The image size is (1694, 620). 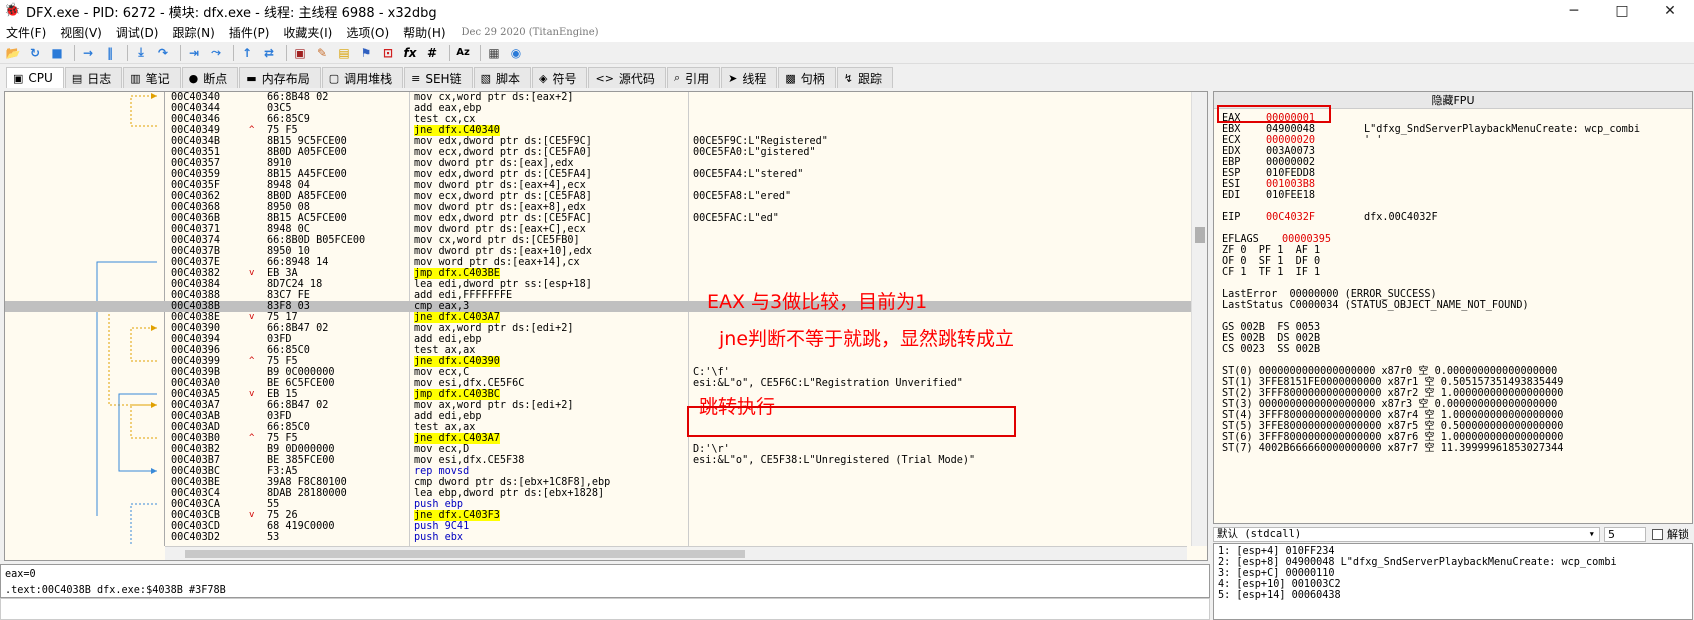 What do you see at coordinates (1271, 261) in the screenshot?
I see `flags-row-2: OF 0 SF 1 DF 0` at bounding box center [1271, 261].